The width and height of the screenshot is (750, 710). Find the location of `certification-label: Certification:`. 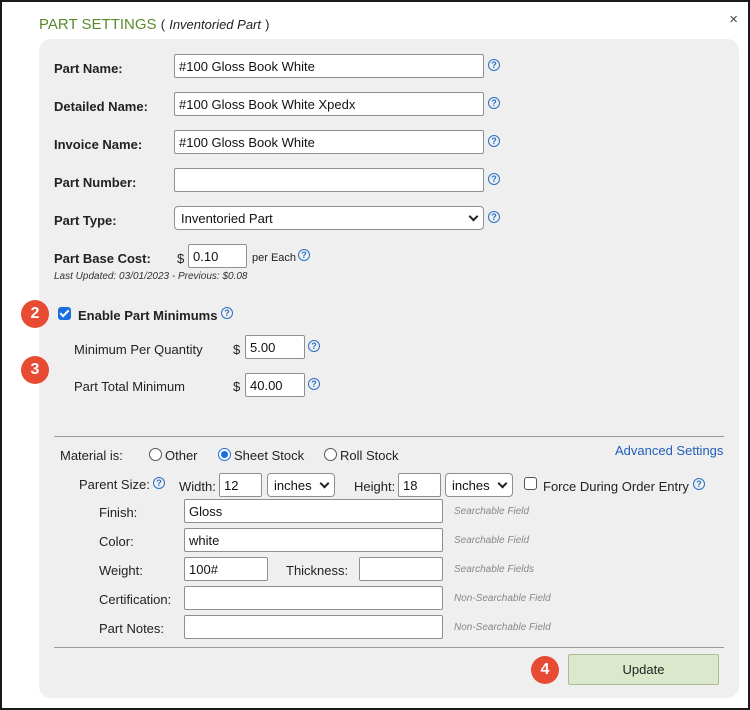

certification-label: Certification: is located at coordinates (135, 599).